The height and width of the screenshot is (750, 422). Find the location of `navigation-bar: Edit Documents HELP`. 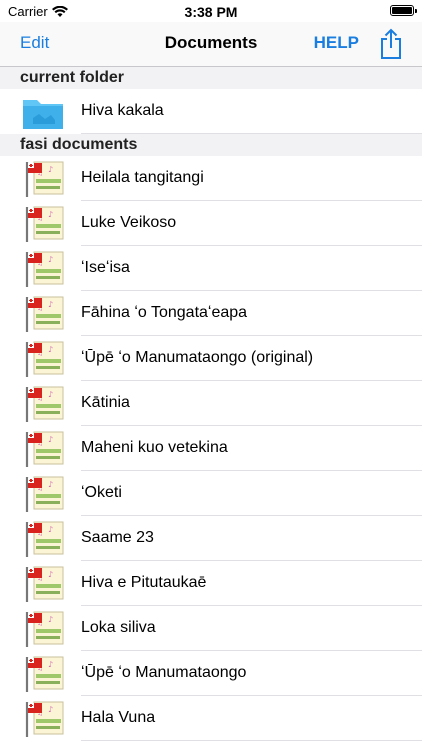

navigation-bar: Edit Documents HELP is located at coordinates (211, 44).